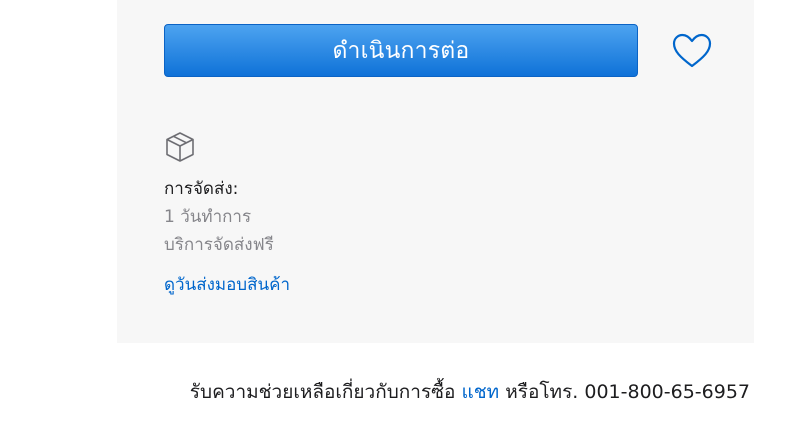 The image size is (789, 429). What do you see at coordinates (219, 245) in the screenshot?
I see `delivery-cost: บริการจัดส่งฟรี` at bounding box center [219, 245].